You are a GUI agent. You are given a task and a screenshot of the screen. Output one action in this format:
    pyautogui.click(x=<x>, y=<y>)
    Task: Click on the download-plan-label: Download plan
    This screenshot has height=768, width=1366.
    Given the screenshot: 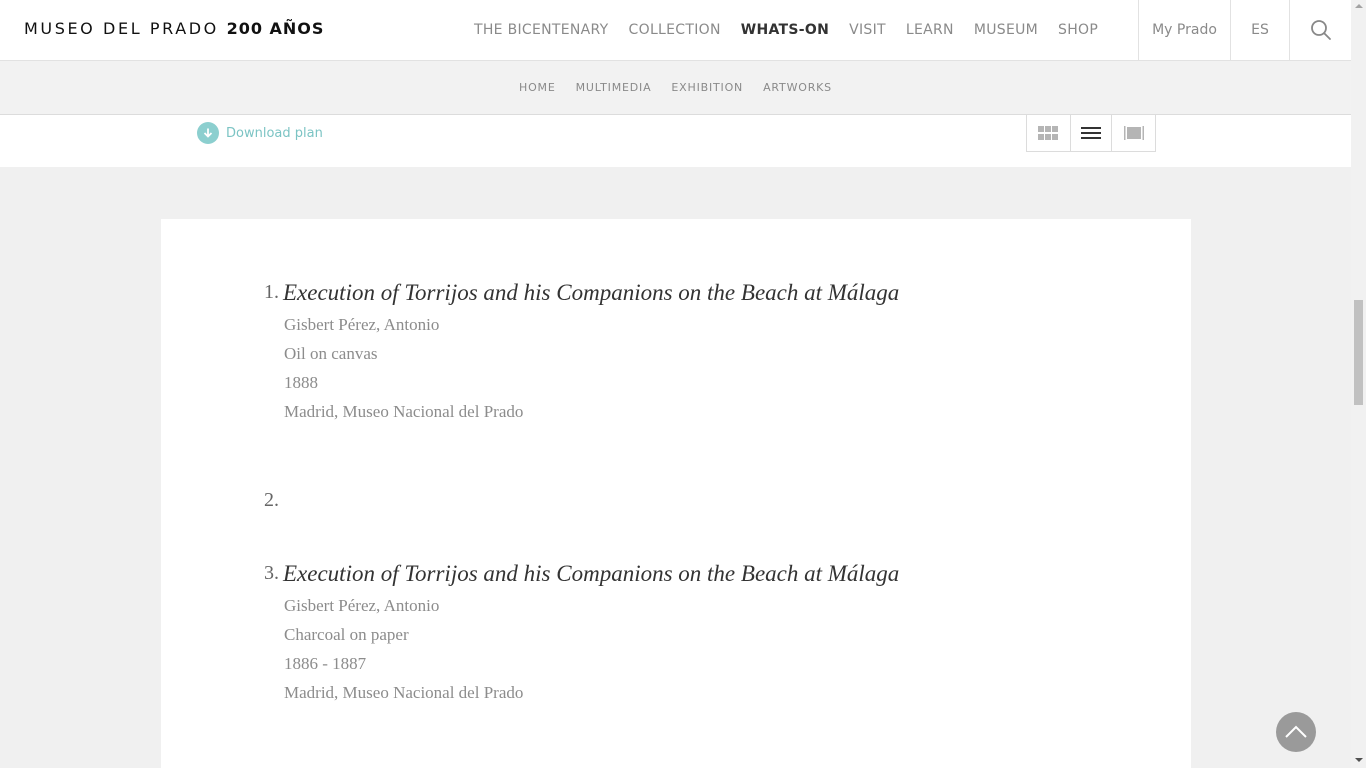 What is the action you would take?
    pyautogui.click(x=274, y=133)
    